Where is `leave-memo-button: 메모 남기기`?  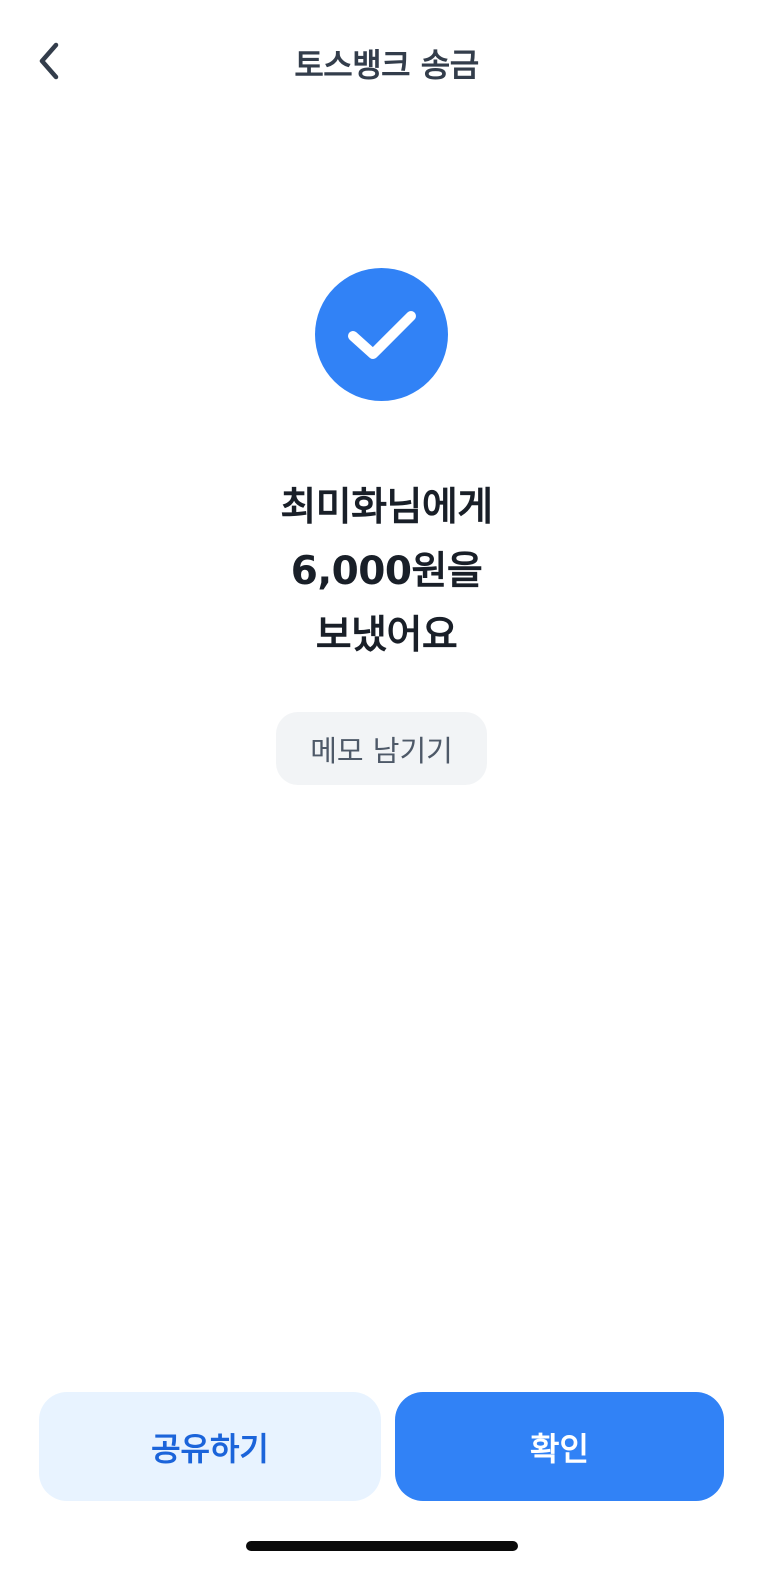 leave-memo-button: 메모 남기기 is located at coordinates (381, 748).